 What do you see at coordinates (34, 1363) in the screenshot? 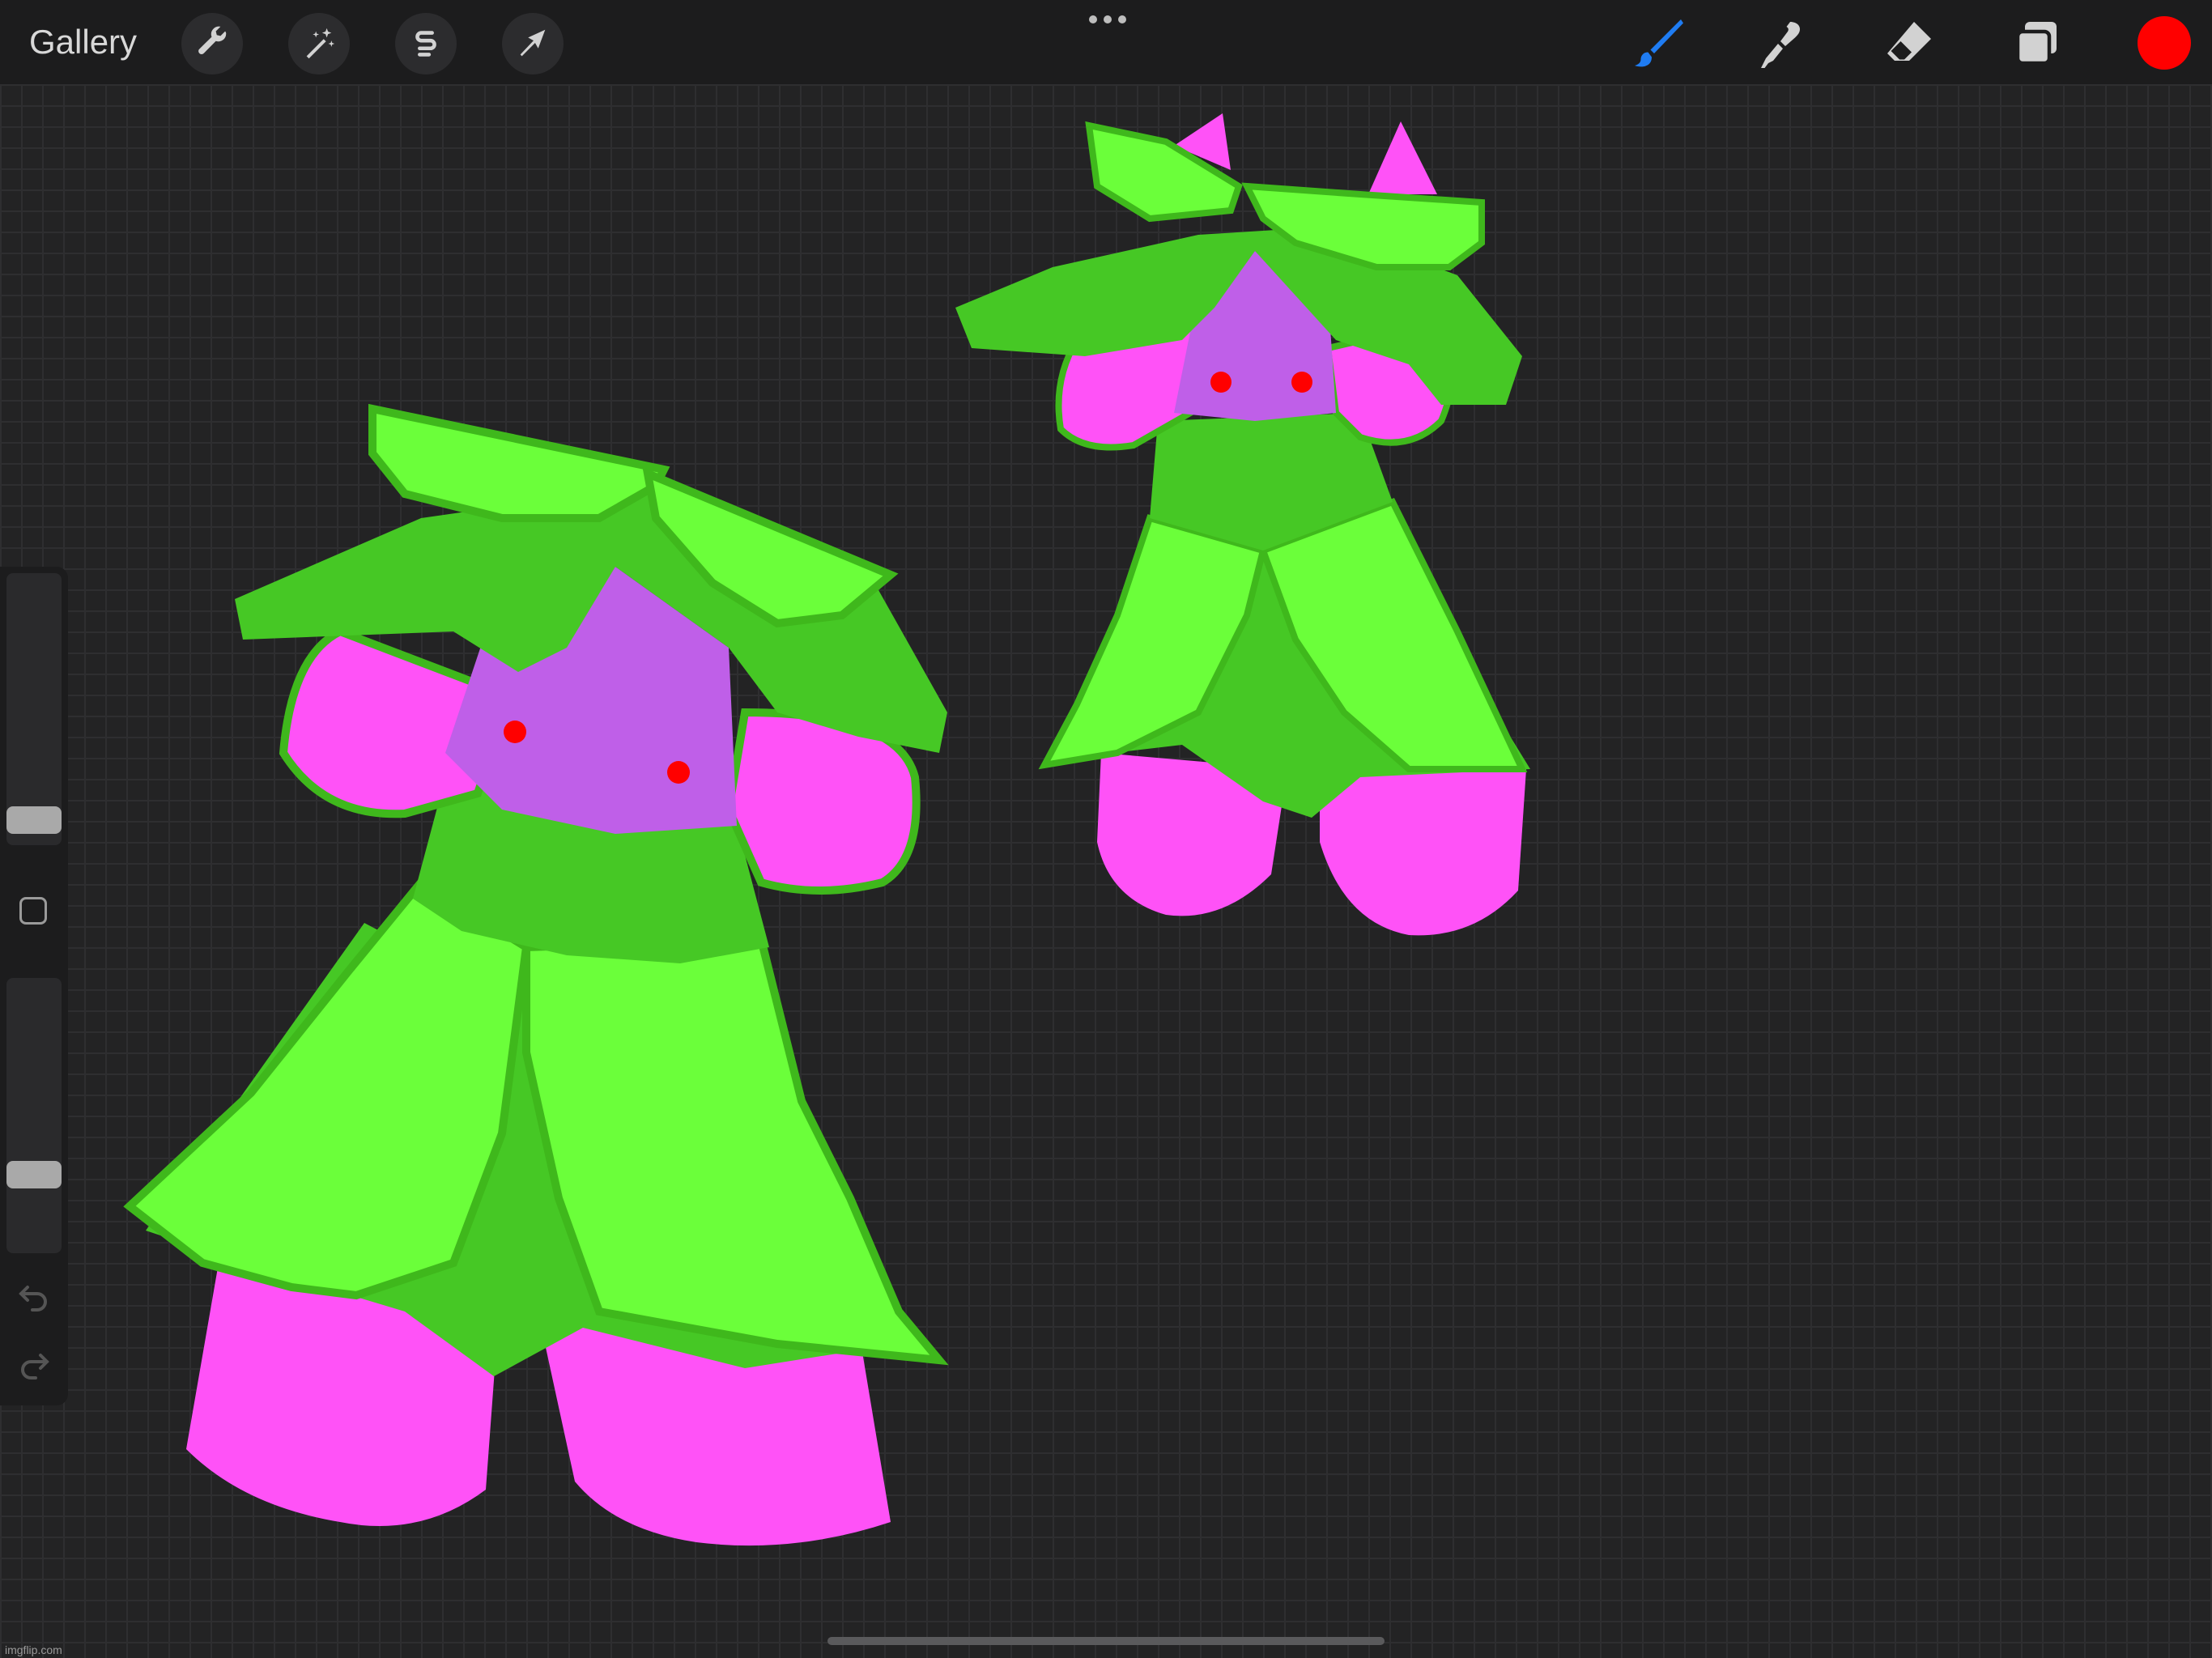
I see `redo-icon` at bounding box center [34, 1363].